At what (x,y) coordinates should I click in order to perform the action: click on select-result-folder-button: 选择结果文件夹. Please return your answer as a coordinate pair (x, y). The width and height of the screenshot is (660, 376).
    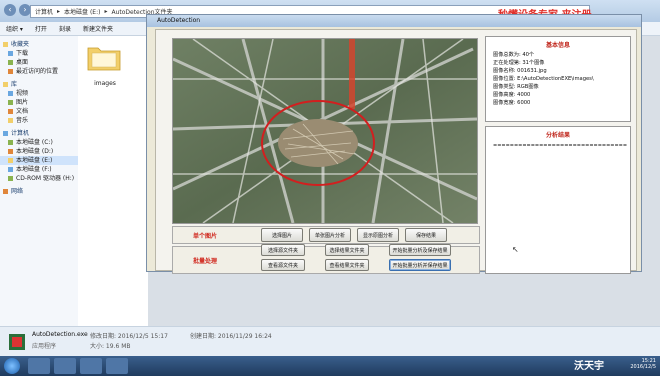
    Looking at the image, I should click on (347, 250).